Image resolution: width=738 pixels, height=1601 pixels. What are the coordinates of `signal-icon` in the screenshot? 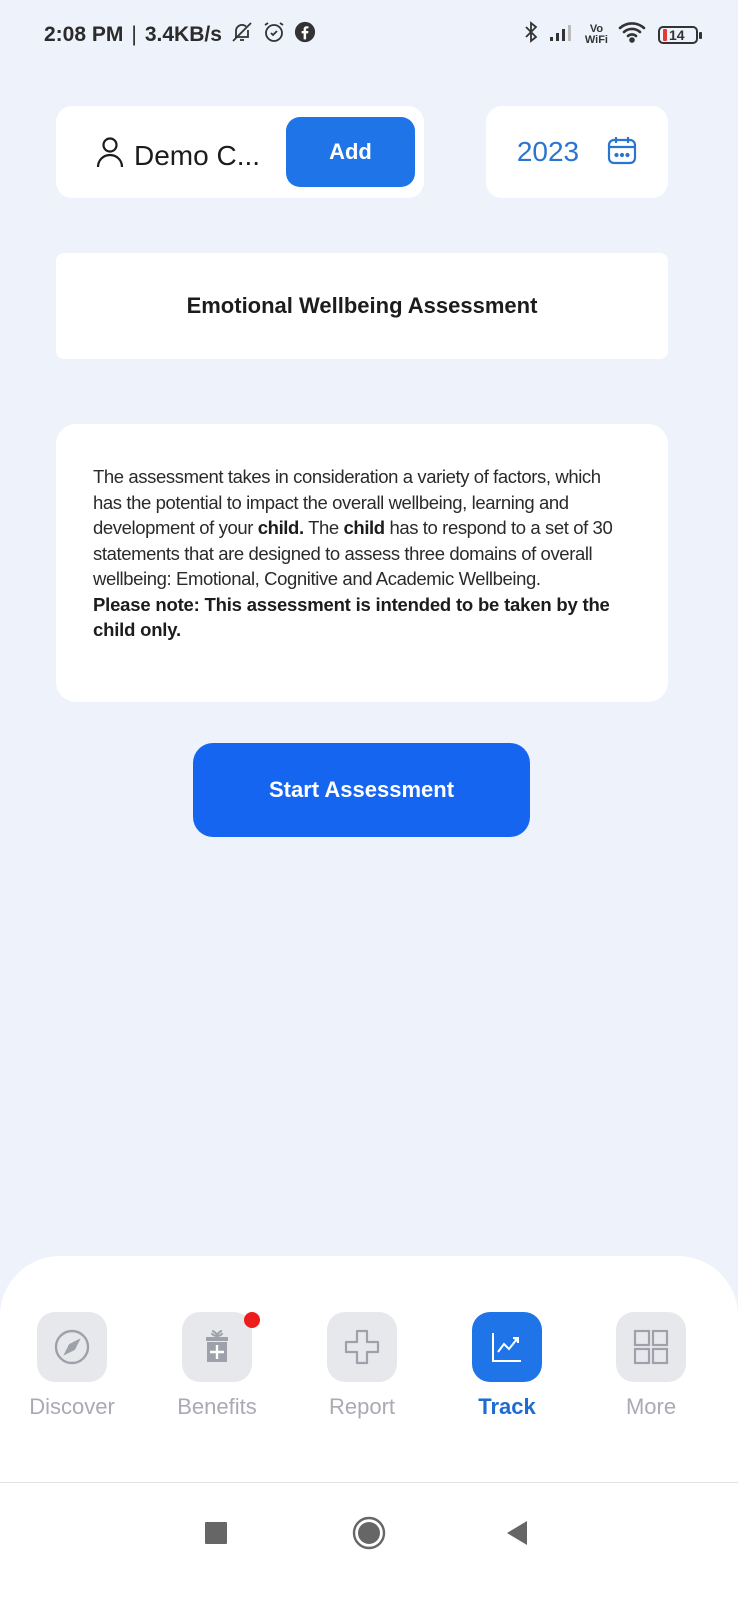 It's located at (562, 34).